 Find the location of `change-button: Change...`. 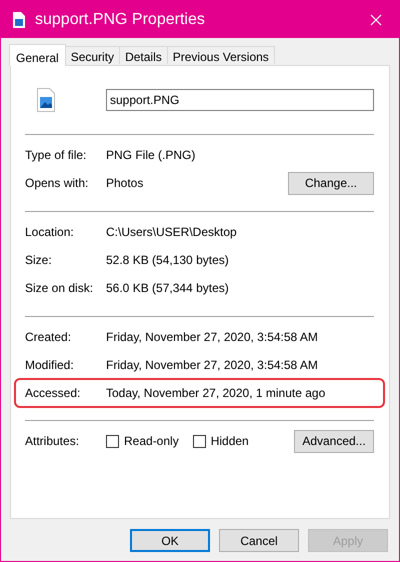

change-button: Change... is located at coordinates (331, 183).